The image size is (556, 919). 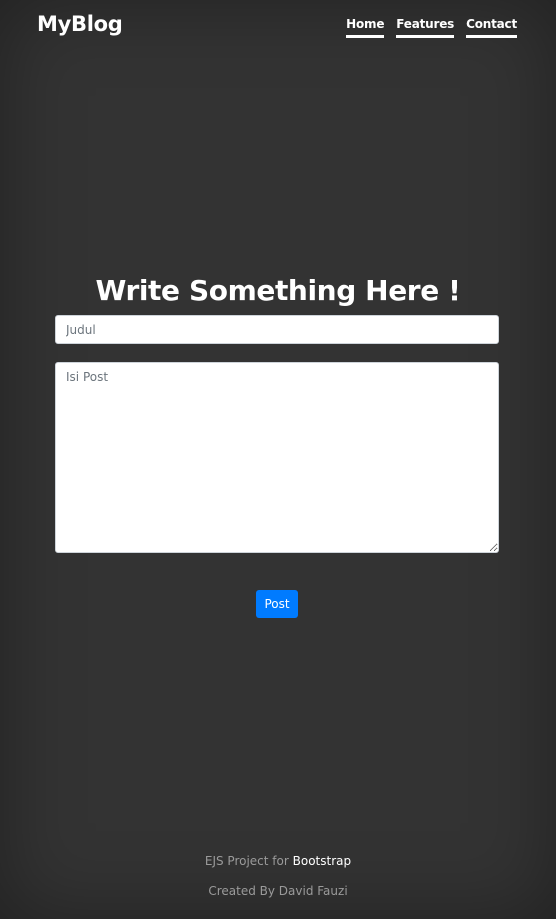 I want to click on nav-link-contact: Contact, so click(x=491, y=27).